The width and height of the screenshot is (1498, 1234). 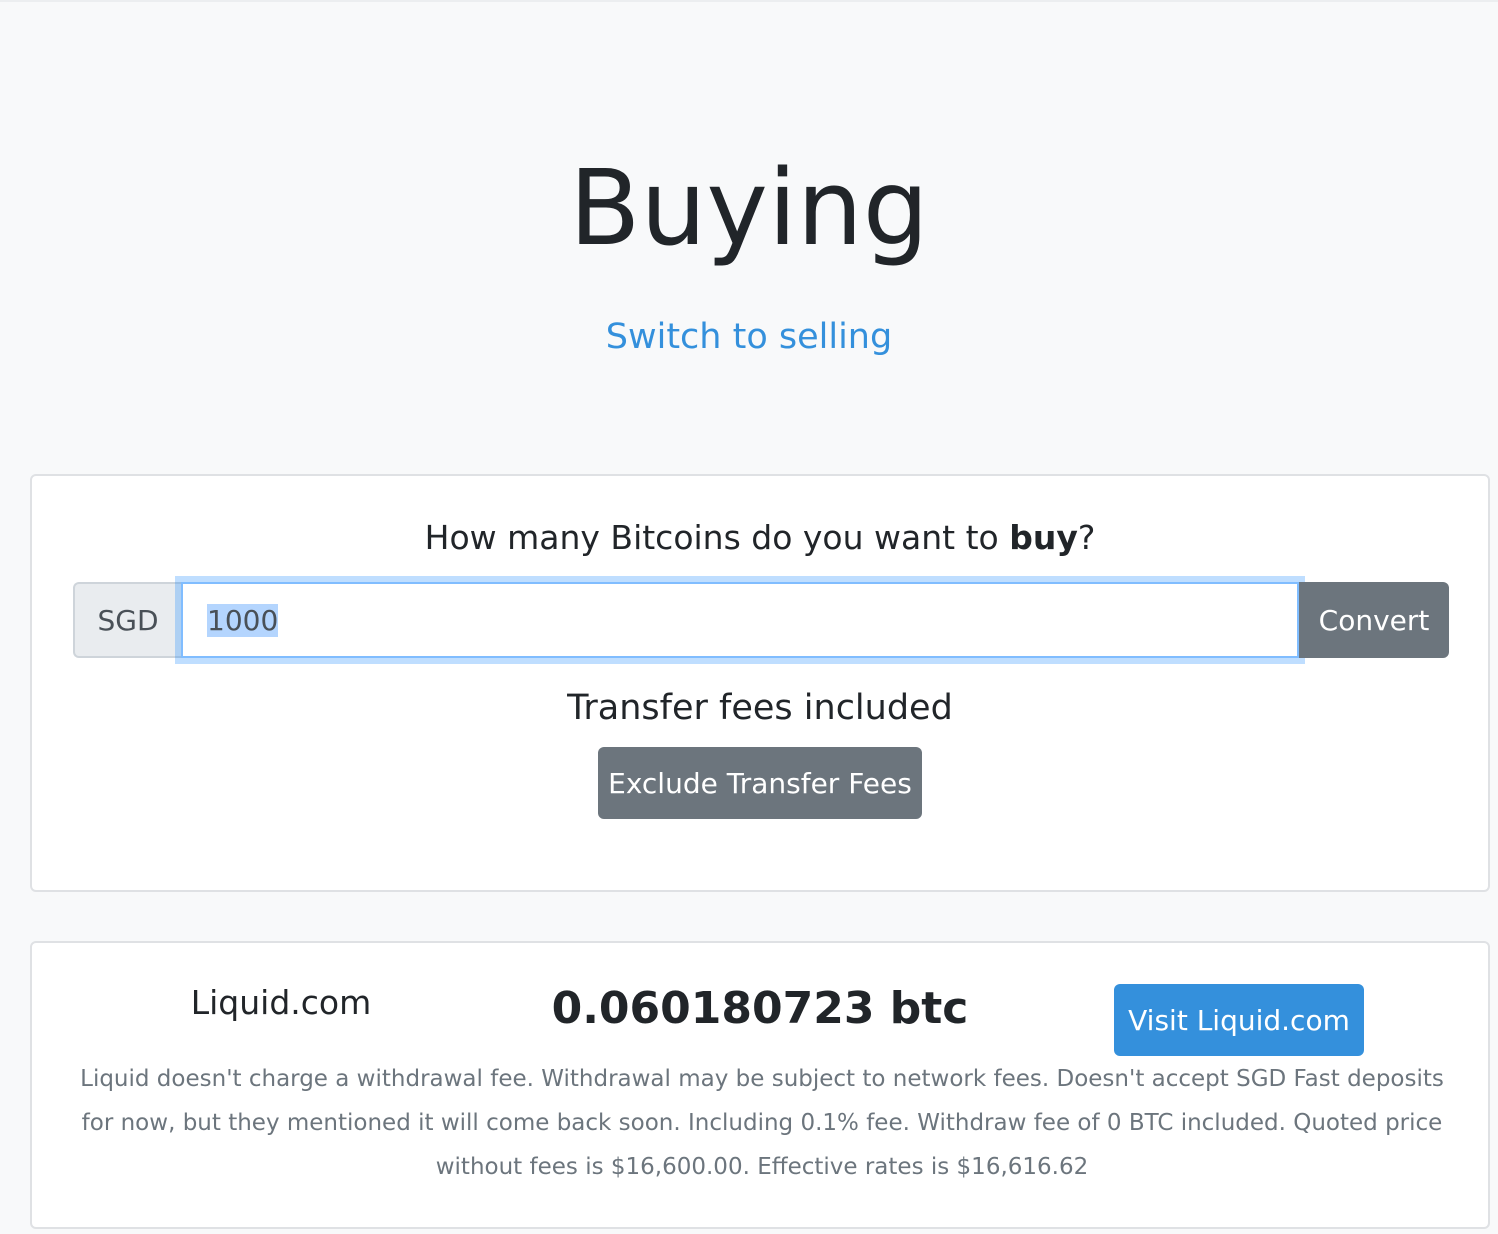 What do you see at coordinates (1086, 537) in the screenshot?
I see `question-mark: ?` at bounding box center [1086, 537].